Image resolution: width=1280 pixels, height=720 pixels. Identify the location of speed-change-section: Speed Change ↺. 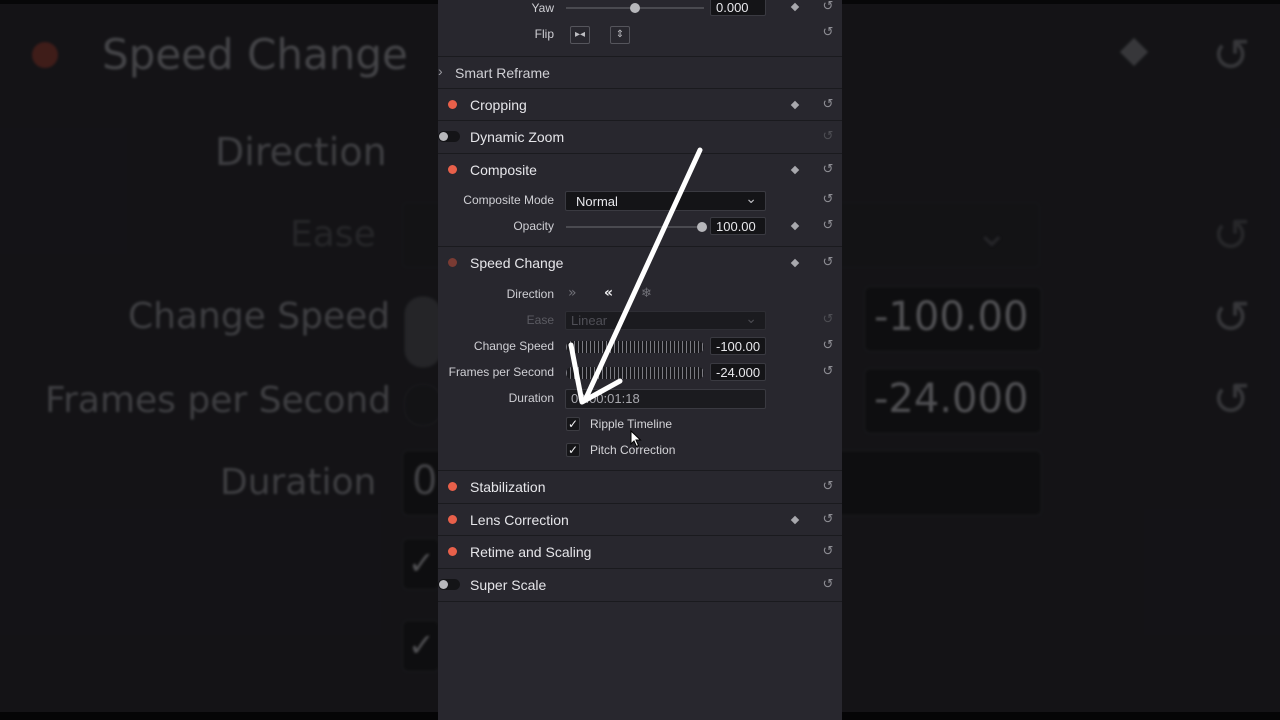
(640, 262).